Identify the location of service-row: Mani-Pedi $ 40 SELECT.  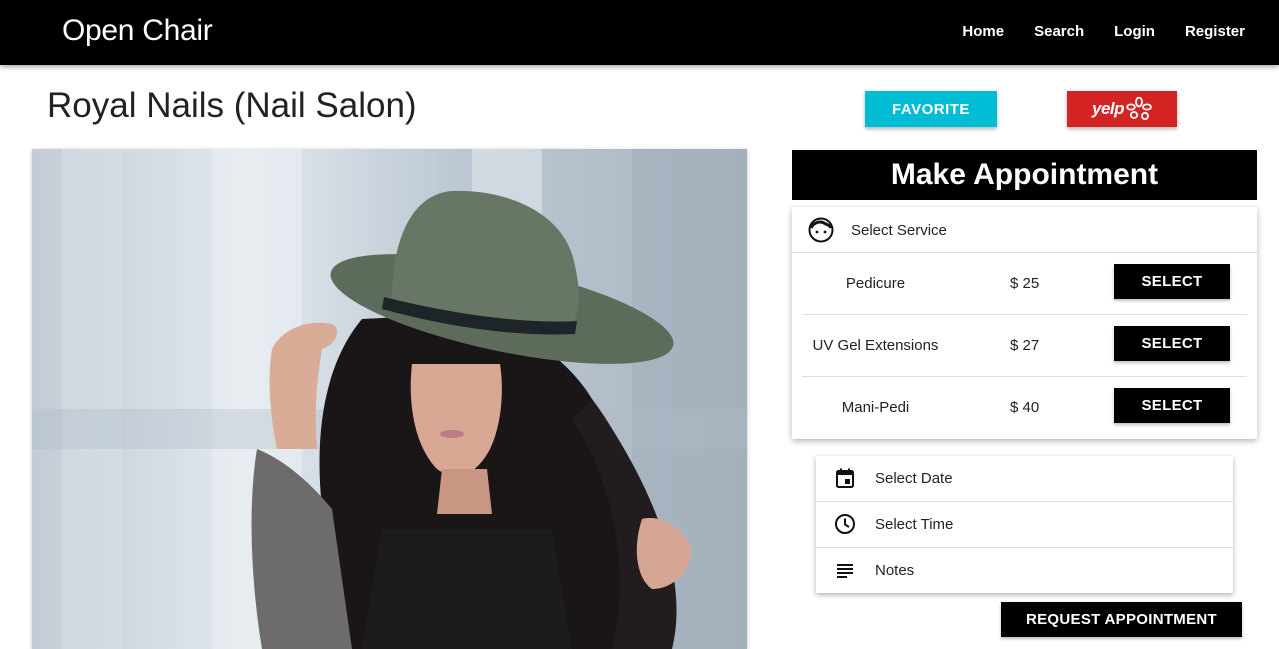
(1024, 408).